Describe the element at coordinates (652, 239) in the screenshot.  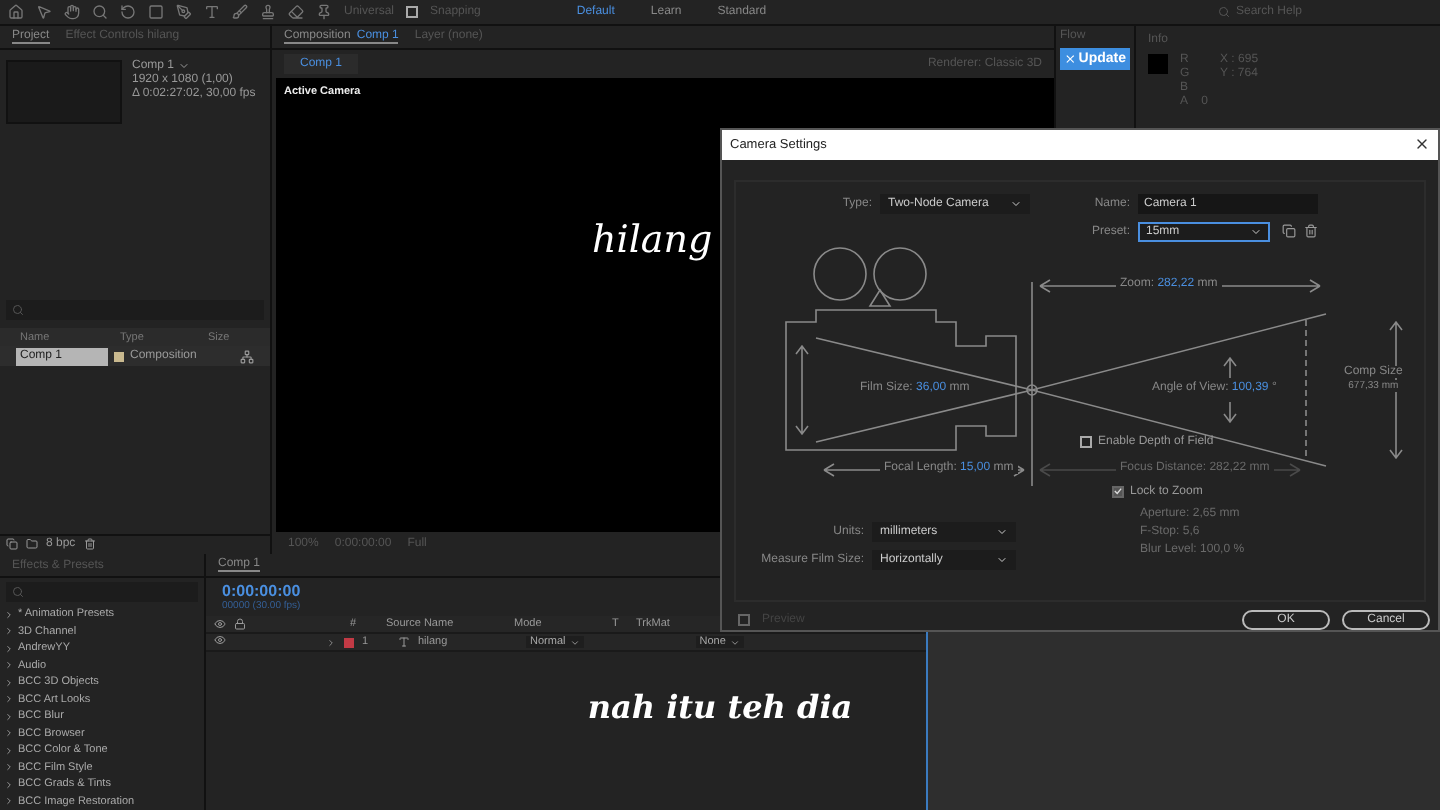
I see `viewer-text: hilang` at that location.